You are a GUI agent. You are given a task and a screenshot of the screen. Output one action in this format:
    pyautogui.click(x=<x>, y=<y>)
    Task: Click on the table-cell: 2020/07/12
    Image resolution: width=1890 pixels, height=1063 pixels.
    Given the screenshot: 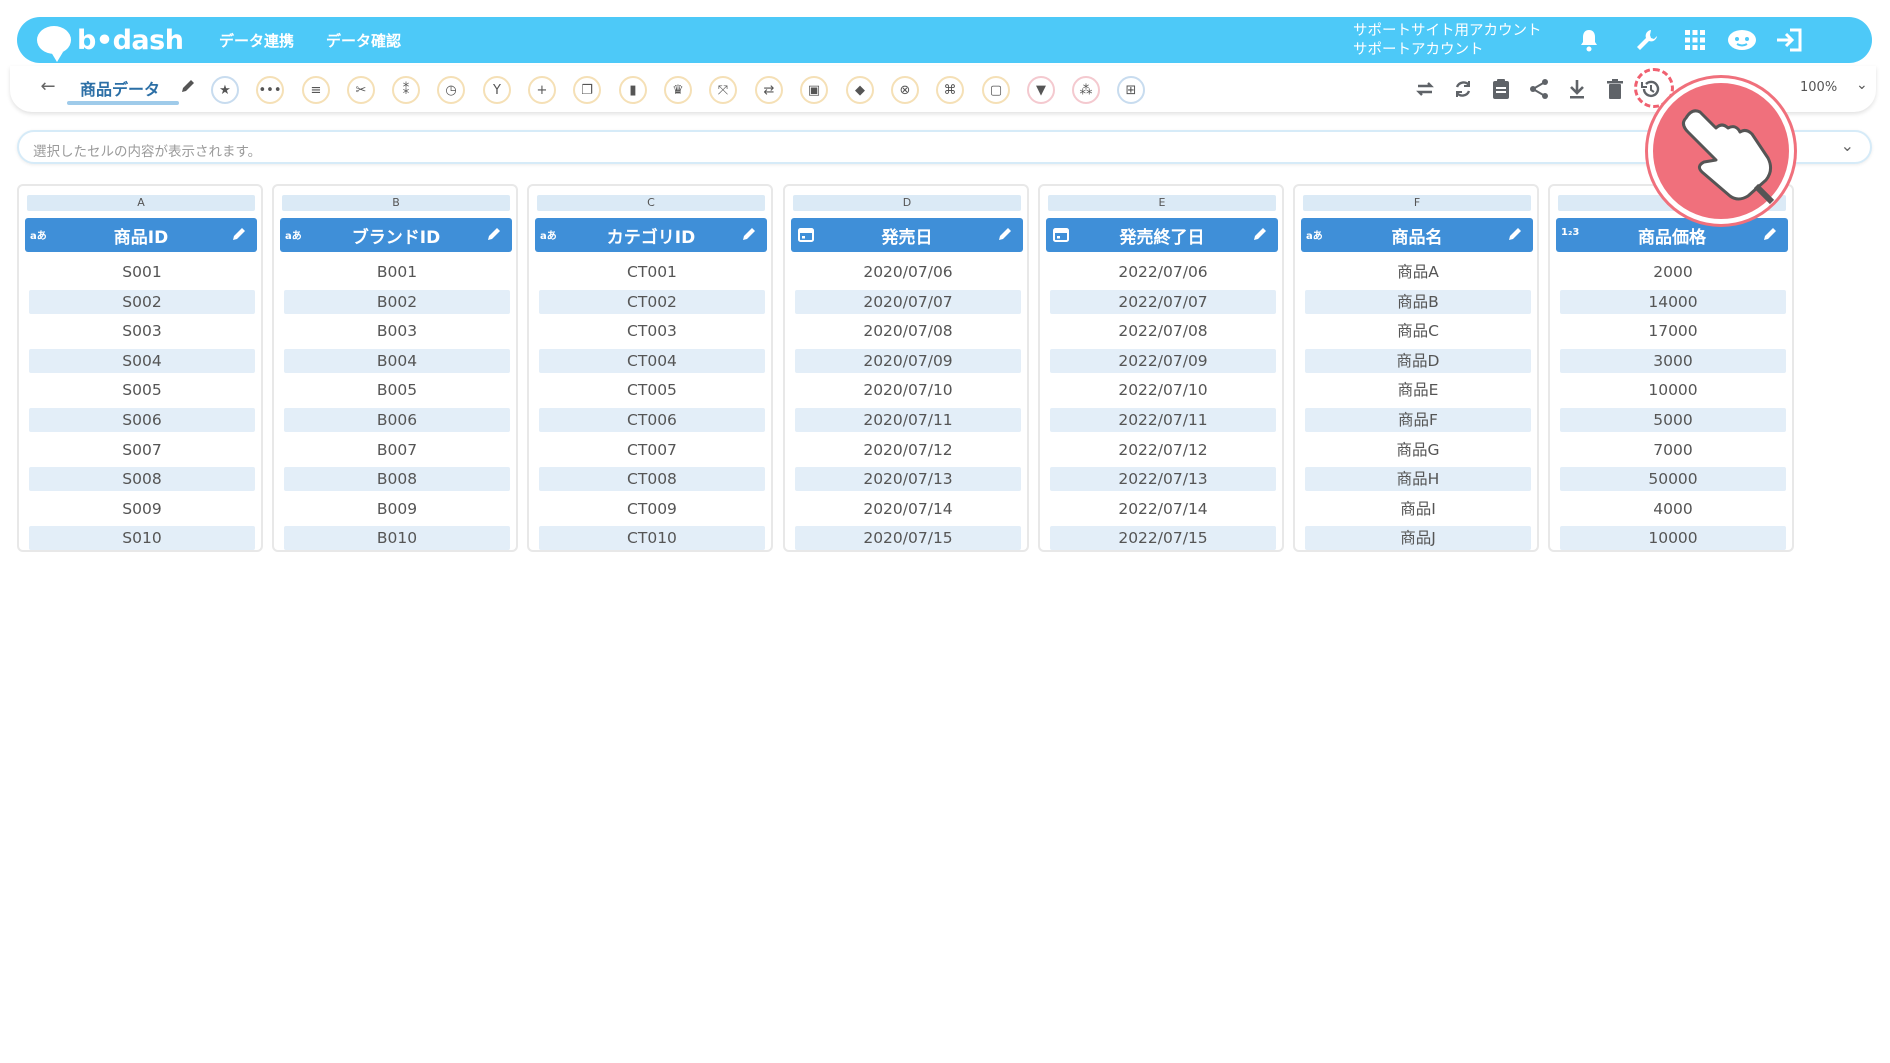 What is the action you would take?
    pyautogui.click(x=908, y=450)
    